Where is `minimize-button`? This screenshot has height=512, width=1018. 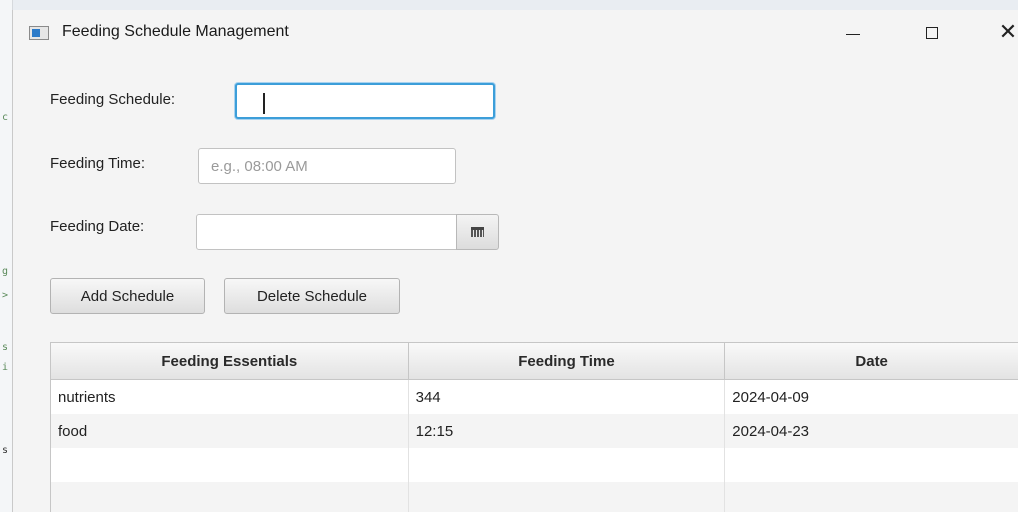 minimize-button is located at coordinates (853, 33).